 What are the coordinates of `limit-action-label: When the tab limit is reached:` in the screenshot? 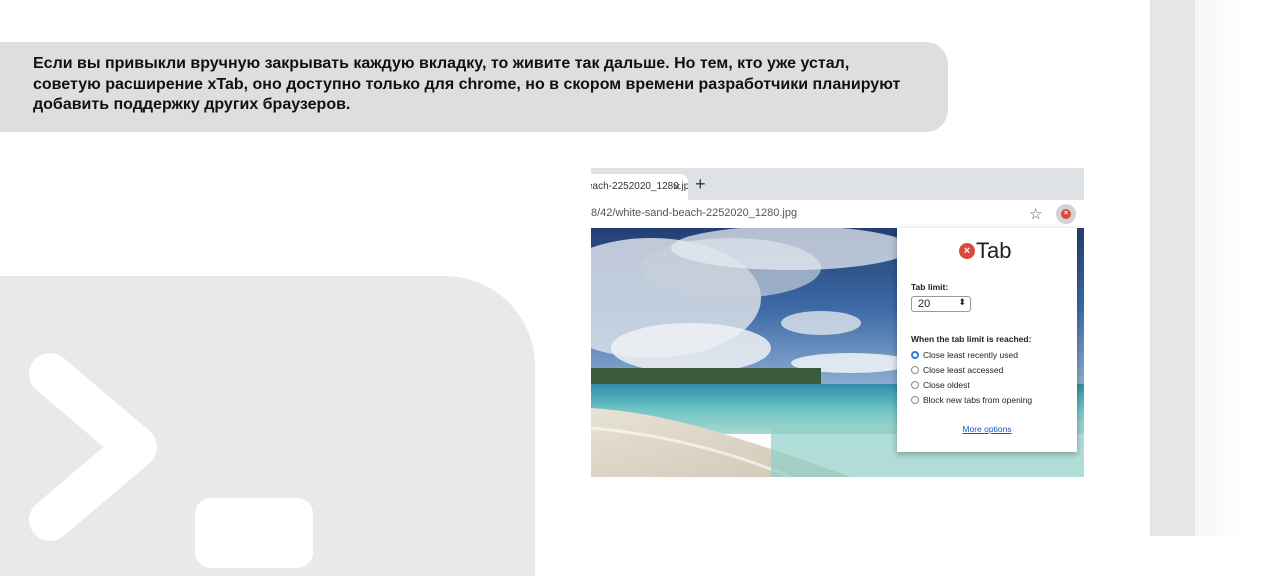 It's located at (971, 339).